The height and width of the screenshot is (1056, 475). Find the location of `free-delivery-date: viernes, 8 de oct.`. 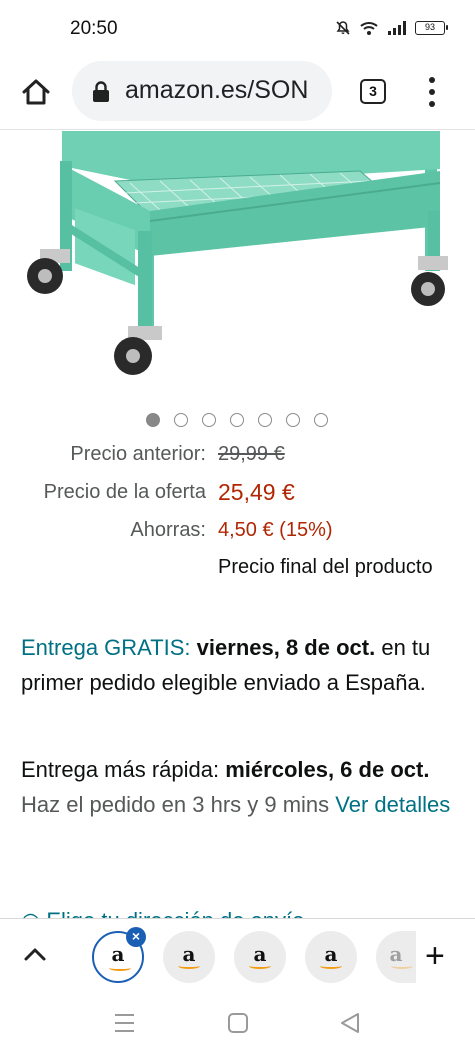

free-delivery-date: viernes, 8 de oct. is located at coordinates (286, 647).